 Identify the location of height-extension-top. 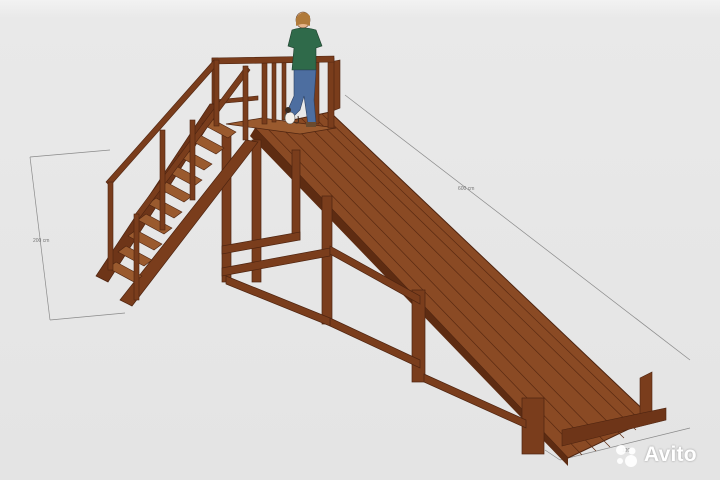
(70, 153).